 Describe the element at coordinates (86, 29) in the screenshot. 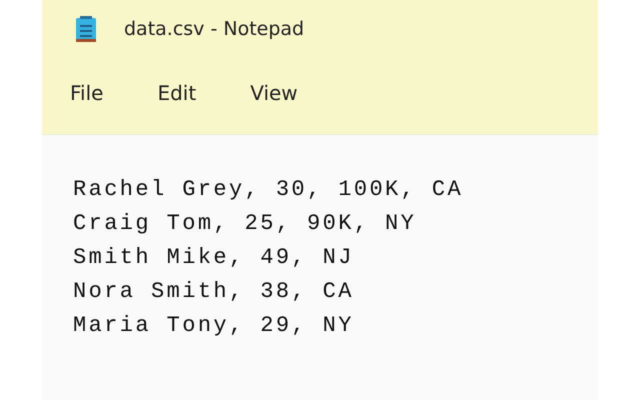

I see `notepad-icon` at that location.